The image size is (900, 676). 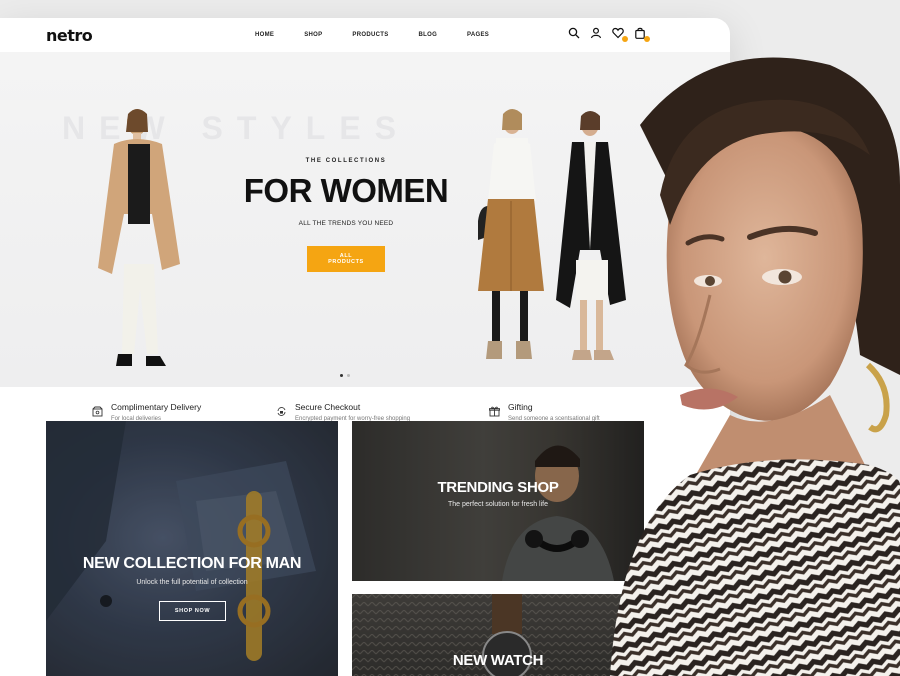 What do you see at coordinates (192, 611) in the screenshot?
I see `shop-now-button: SHOP NOW` at bounding box center [192, 611].